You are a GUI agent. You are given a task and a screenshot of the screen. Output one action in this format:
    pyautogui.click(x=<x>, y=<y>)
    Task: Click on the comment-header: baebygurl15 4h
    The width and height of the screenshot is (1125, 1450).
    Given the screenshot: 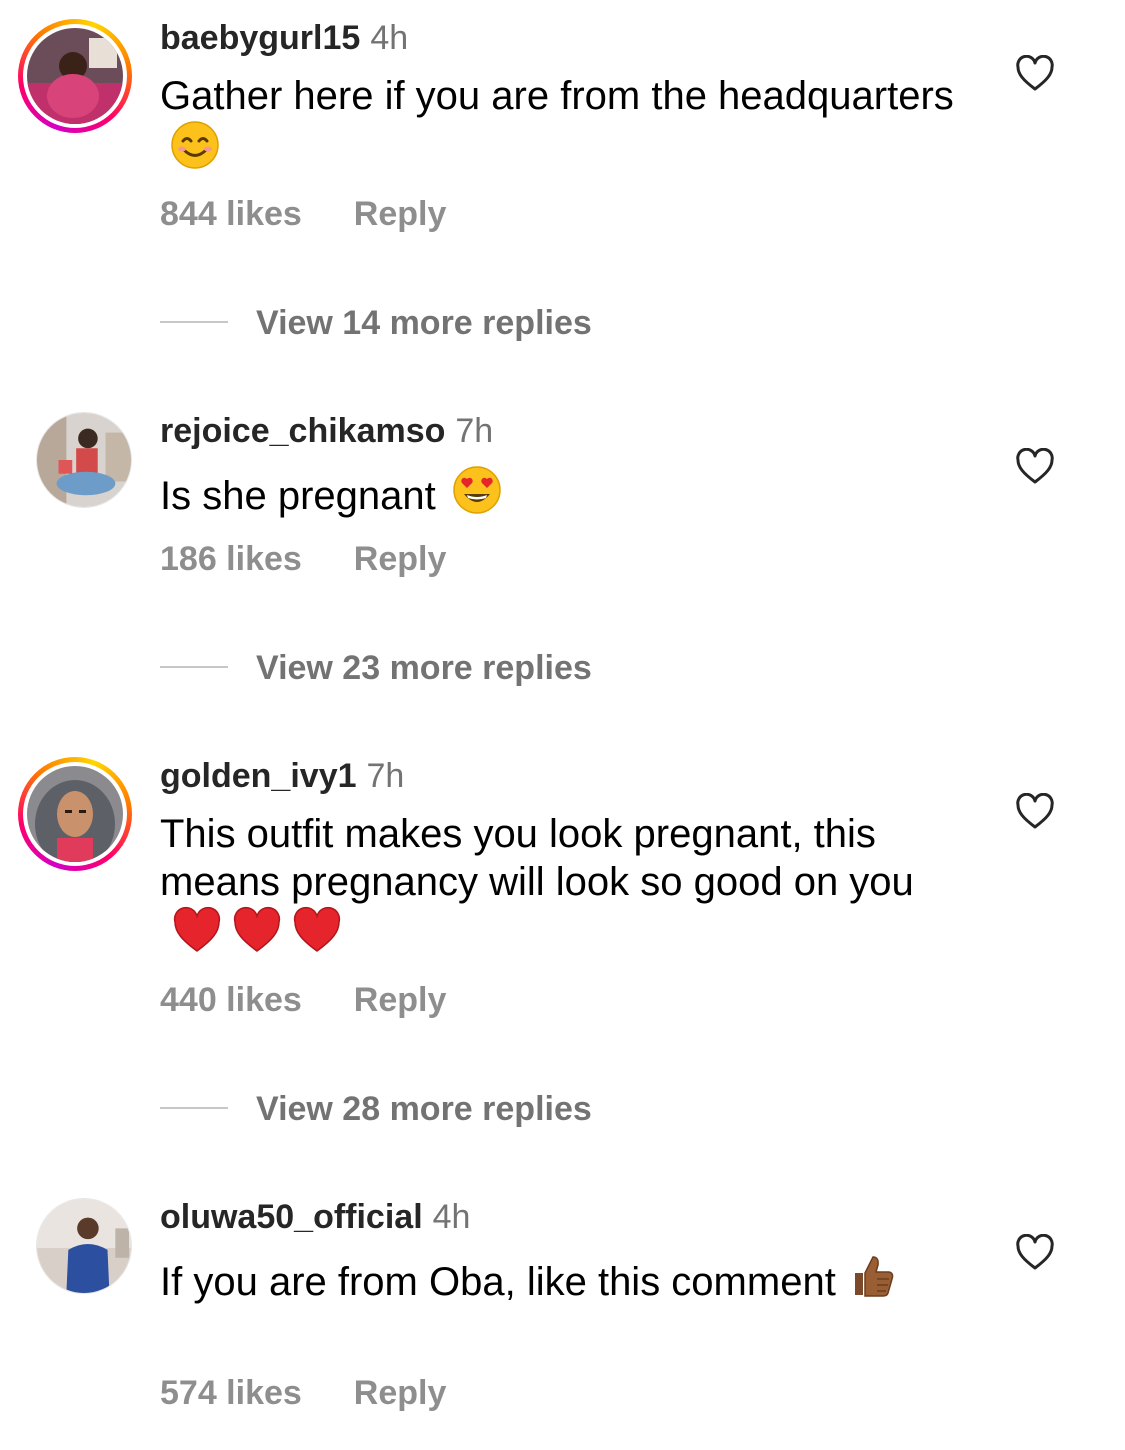 What is the action you would take?
    pyautogui.click(x=284, y=38)
    